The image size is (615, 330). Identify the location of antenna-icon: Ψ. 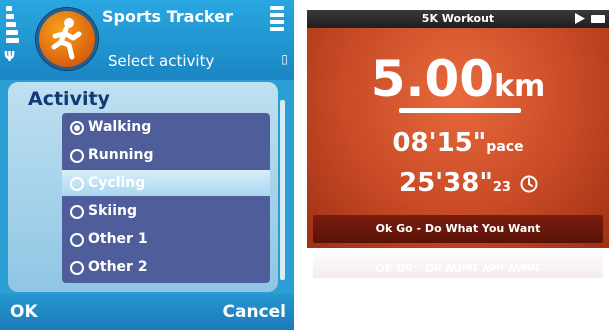
(10, 57).